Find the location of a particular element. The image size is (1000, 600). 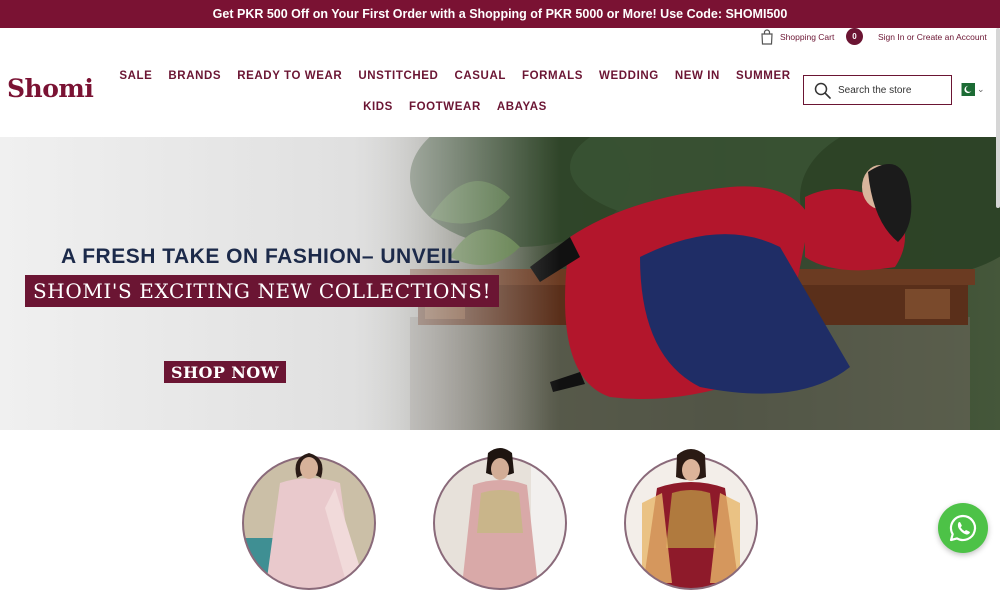

nav-item-abayas: ABAYAS is located at coordinates (522, 107).